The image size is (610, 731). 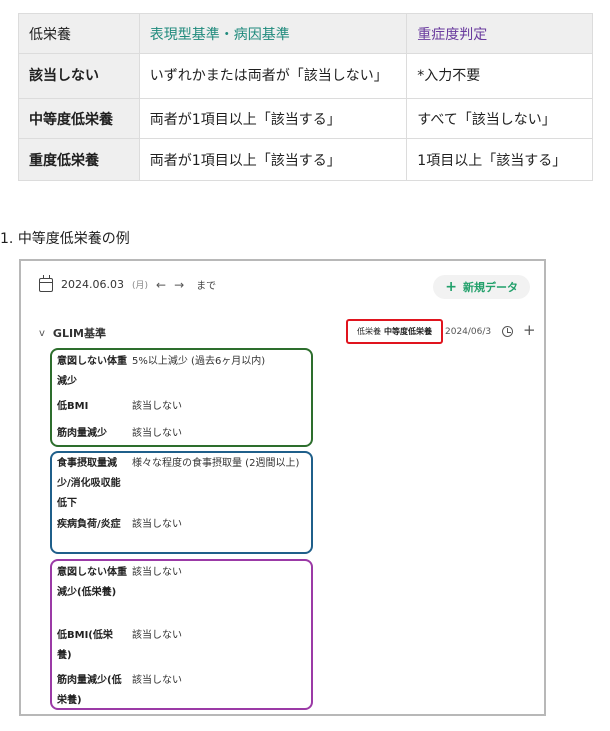 What do you see at coordinates (89, 690) in the screenshot?
I see `item-label: 筋肉量減少(低栄養)` at bounding box center [89, 690].